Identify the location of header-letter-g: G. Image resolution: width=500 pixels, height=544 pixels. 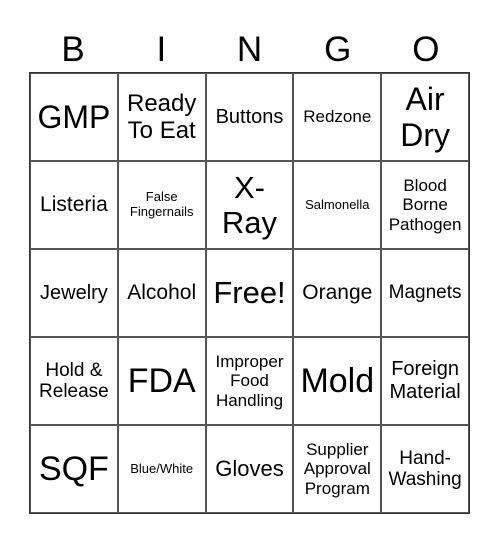
(338, 49).